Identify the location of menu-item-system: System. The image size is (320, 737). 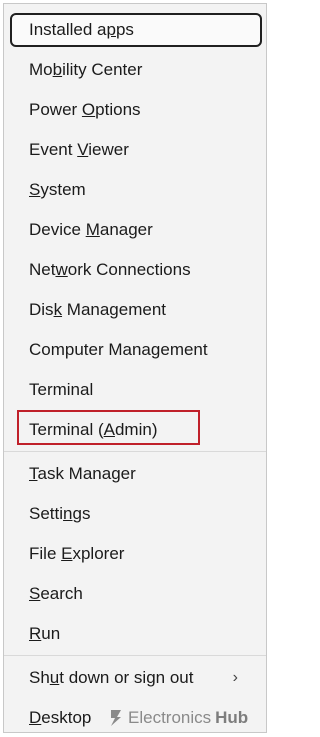
(136, 190).